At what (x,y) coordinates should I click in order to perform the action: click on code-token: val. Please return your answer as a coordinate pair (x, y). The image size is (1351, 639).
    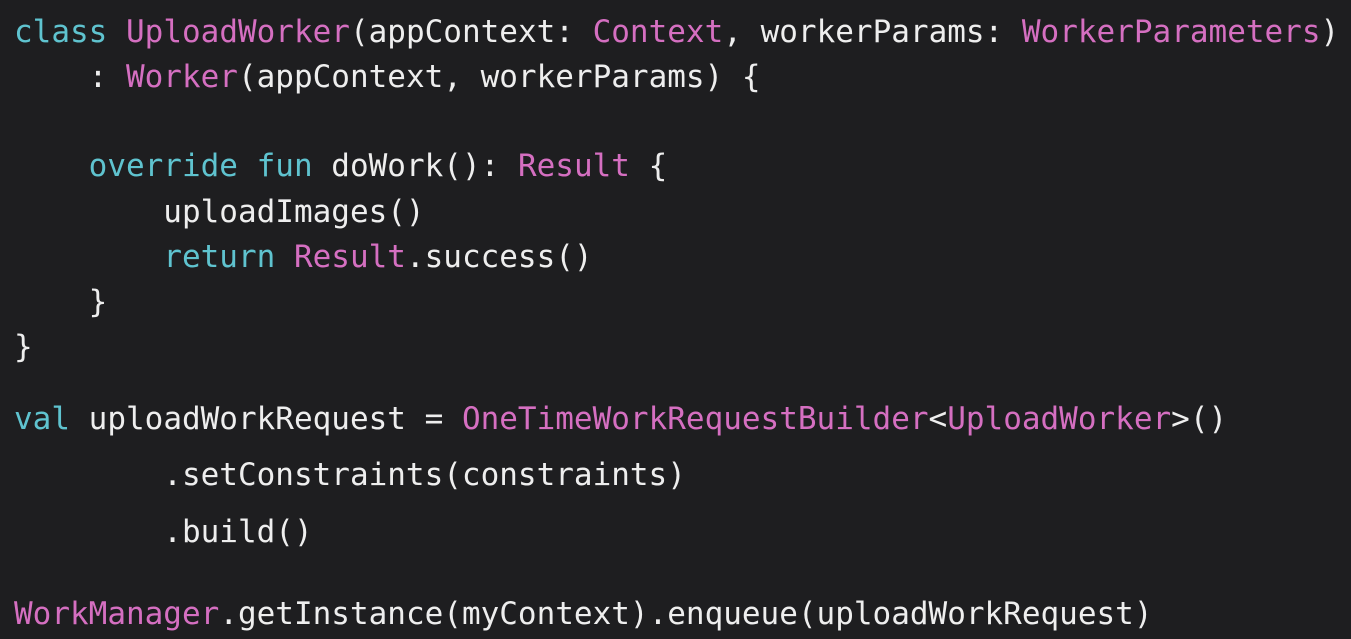
    Looking at the image, I should click on (42, 419).